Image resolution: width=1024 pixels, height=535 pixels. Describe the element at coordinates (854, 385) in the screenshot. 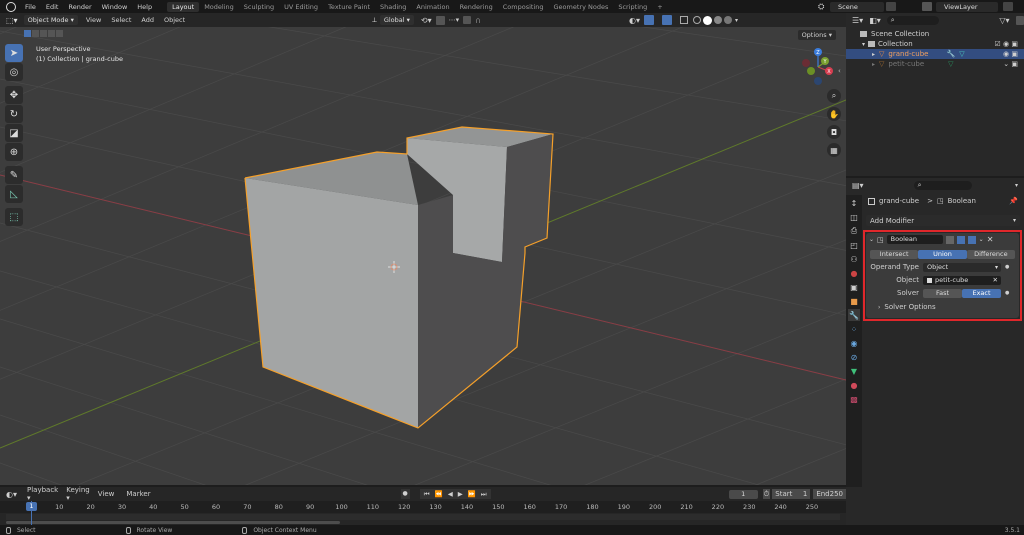

I see `material-tab-icon: ●` at that location.